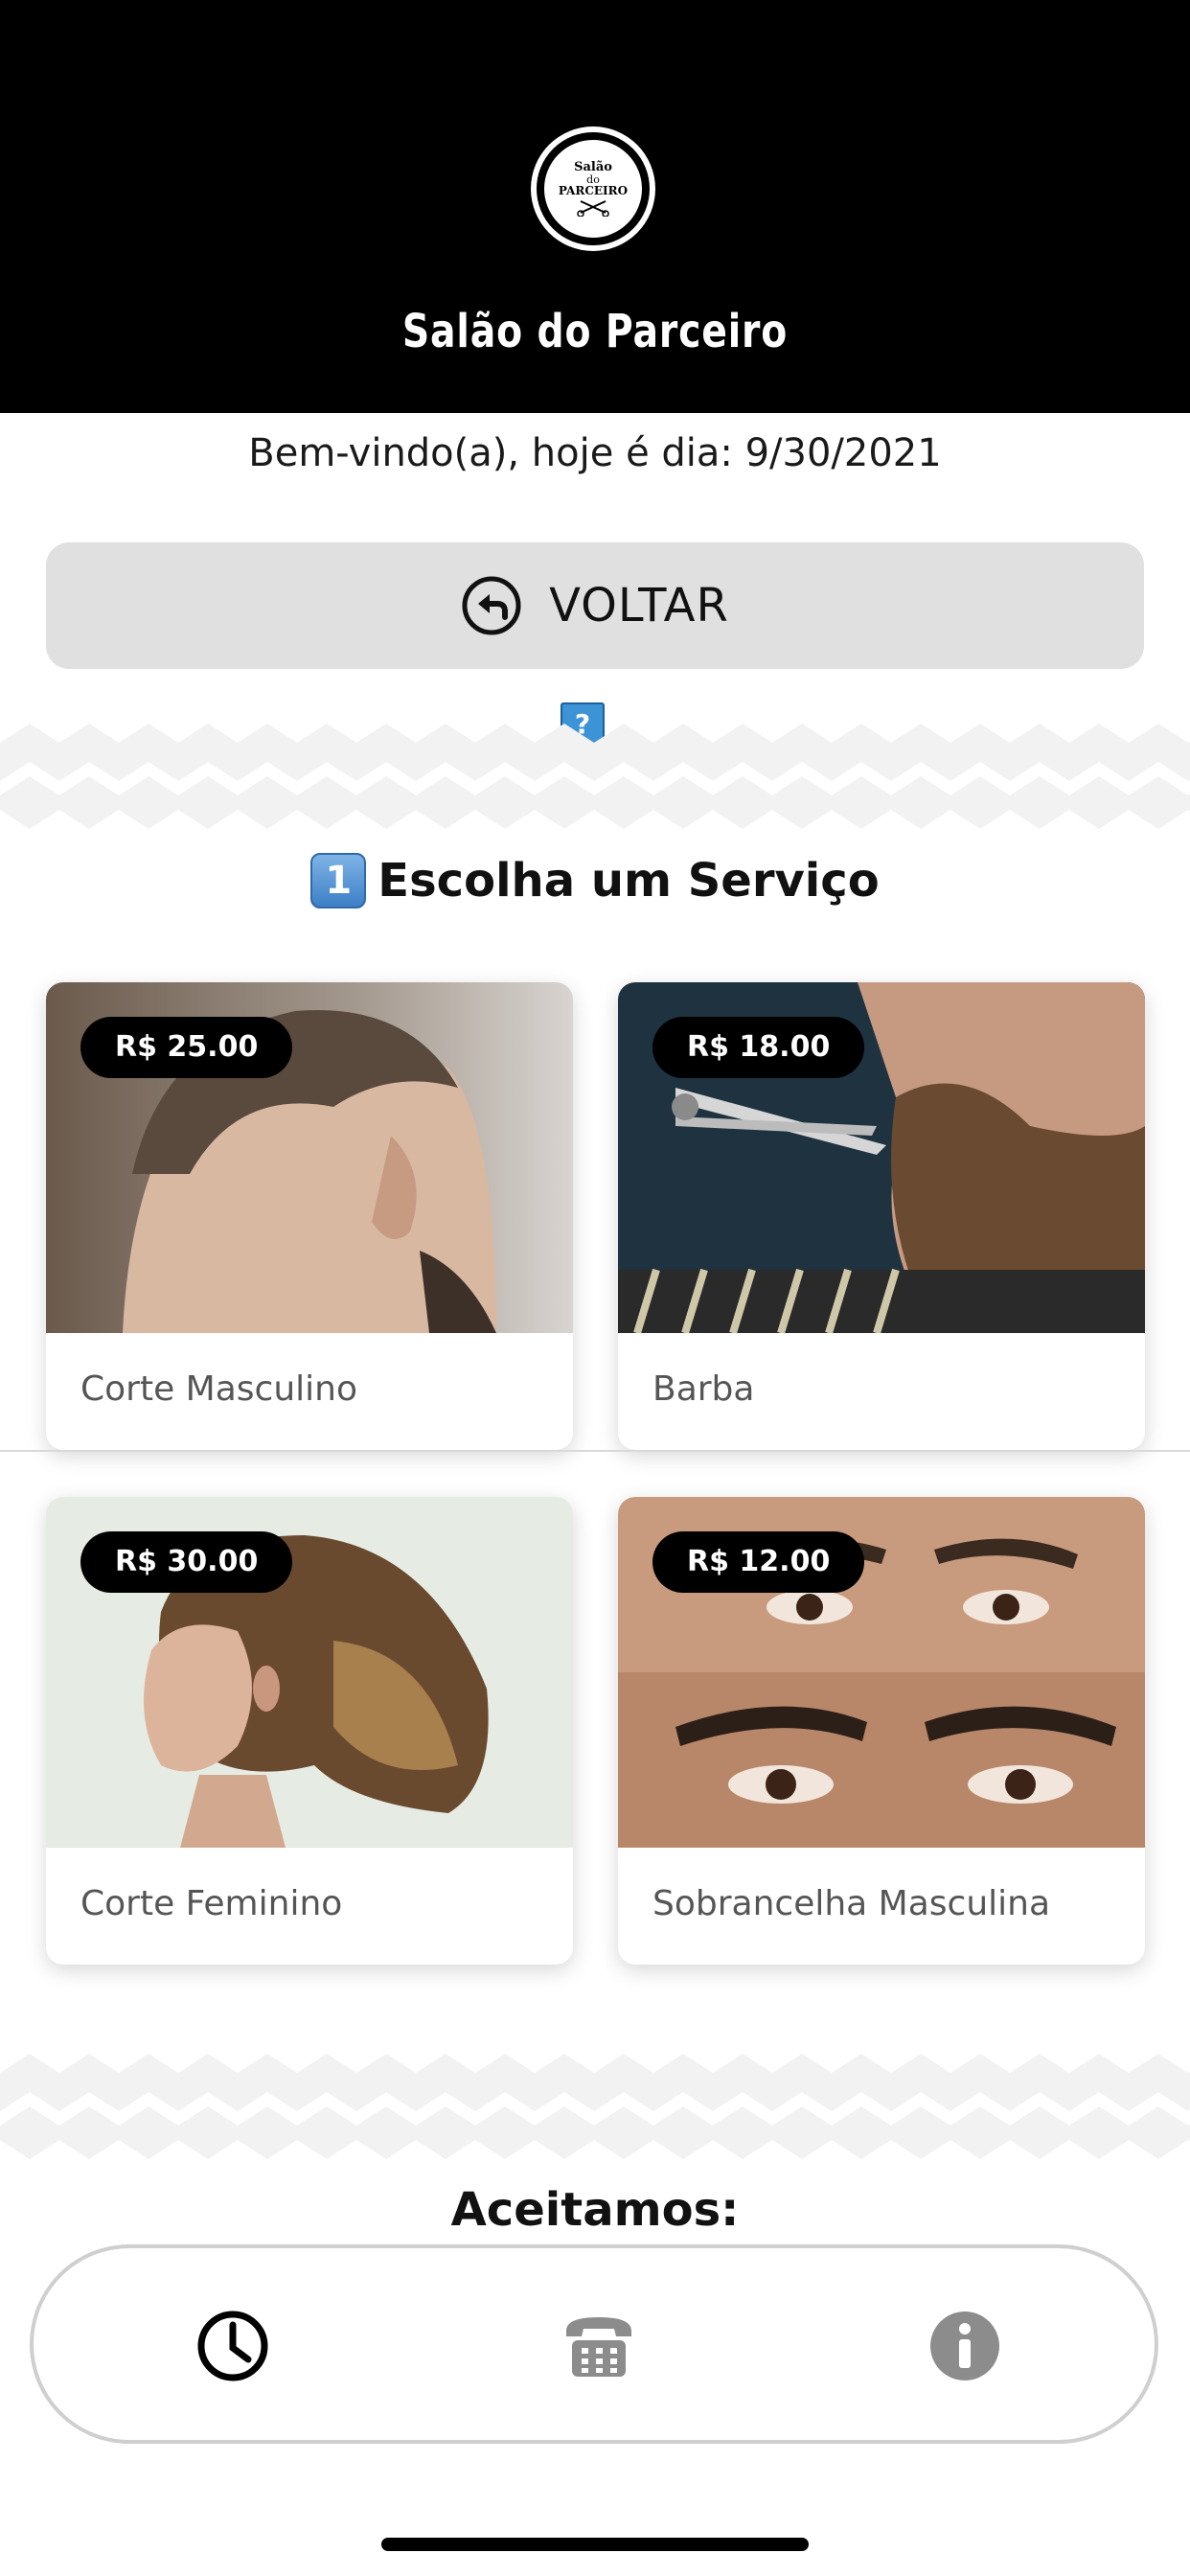 Image resolution: width=1190 pixels, height=2576 pixels. I want to click on scissors-icon, so click(593, 208).